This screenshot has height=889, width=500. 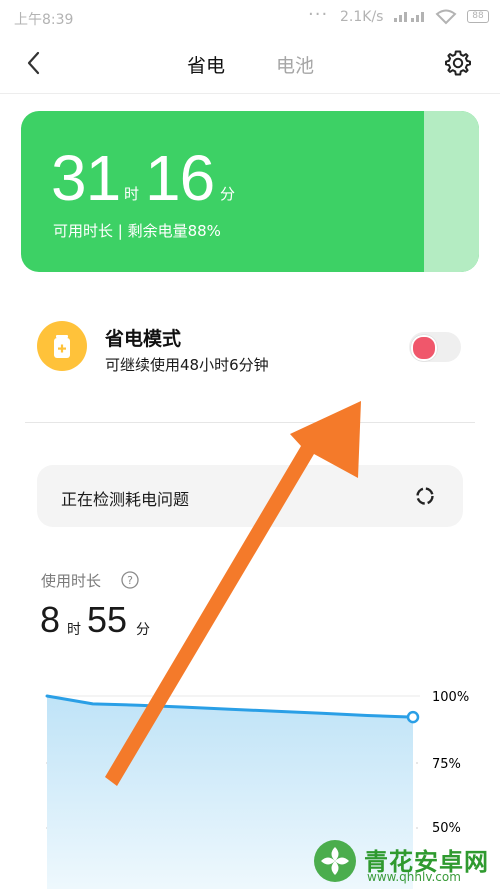 What do you see at coordinates (451, 191) in the screenshot?
I see `battery-level-strip` at bounding box center [451, 191].